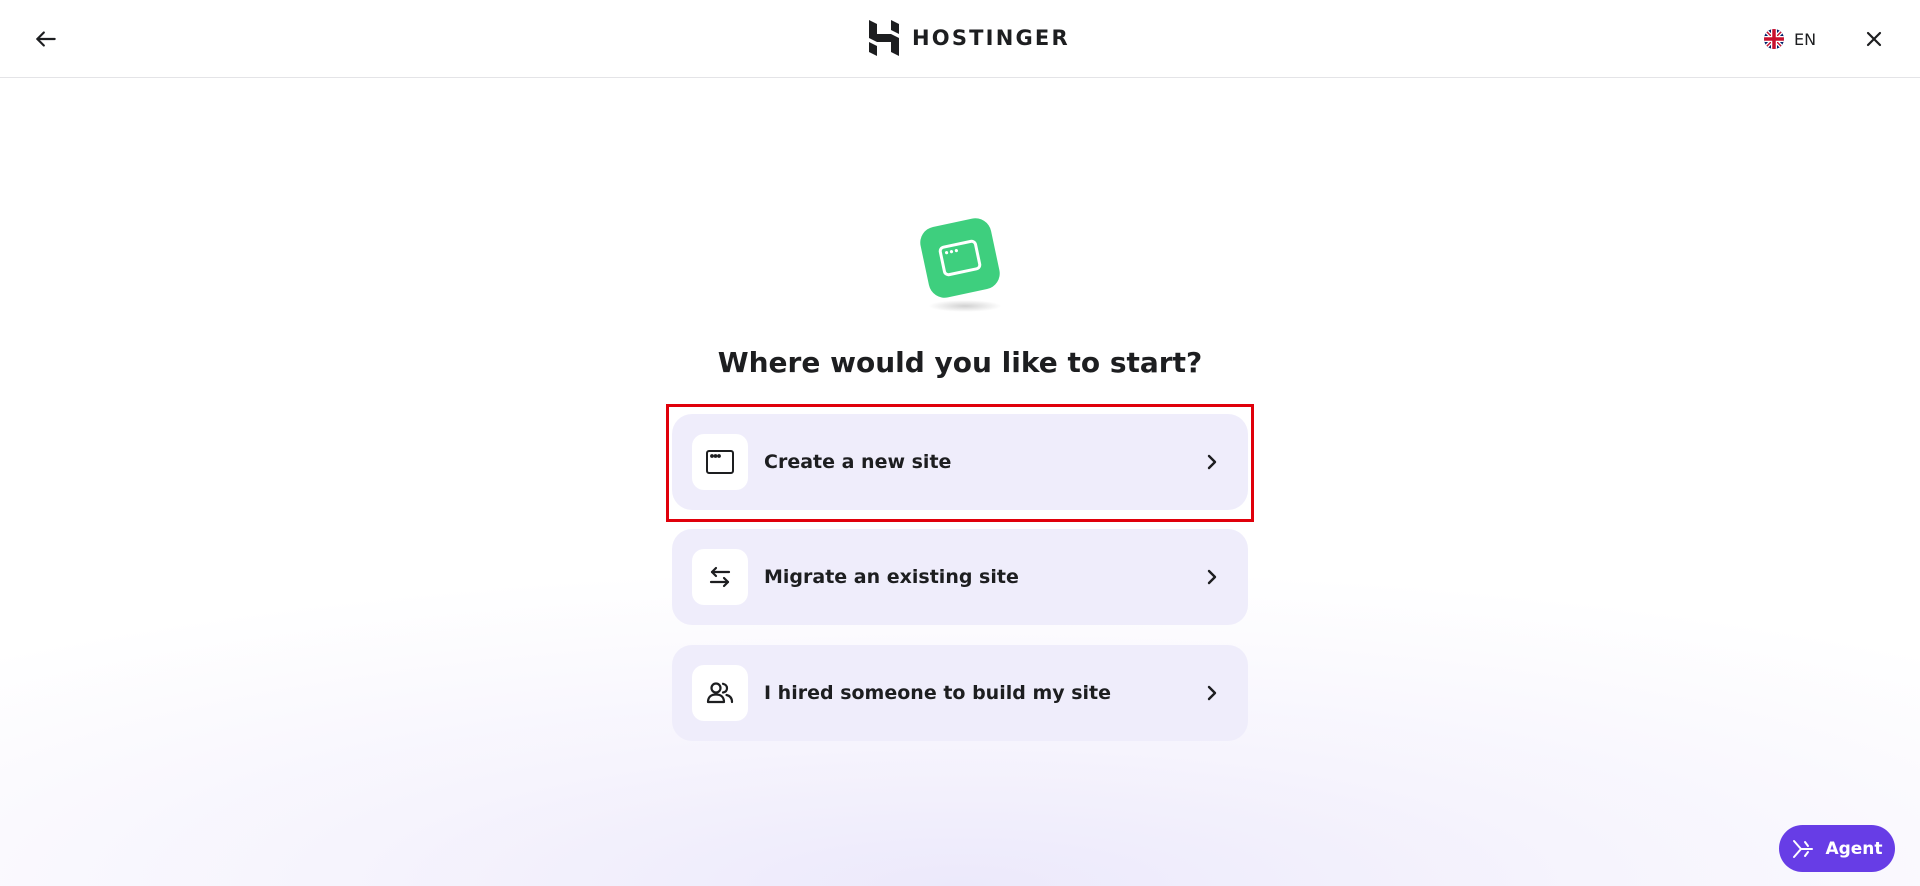 This screenshot has width=1920, height=886. I want to click on option-label: Create a new site, so click(858, 462).